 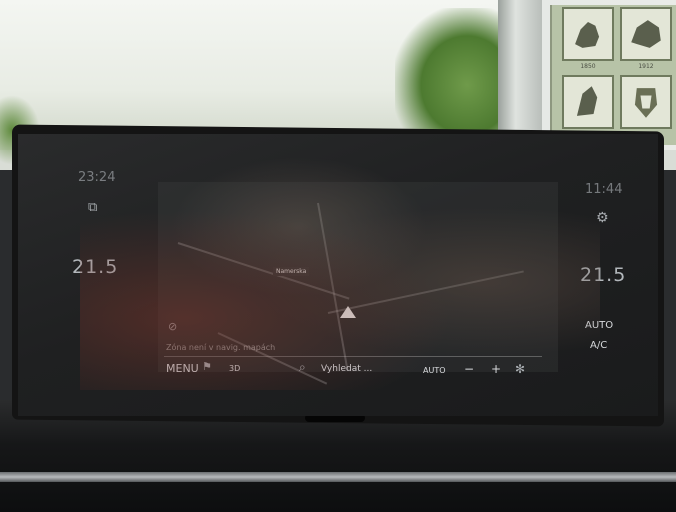 I want to click on bottom-divider, so click(x=353, y=356).